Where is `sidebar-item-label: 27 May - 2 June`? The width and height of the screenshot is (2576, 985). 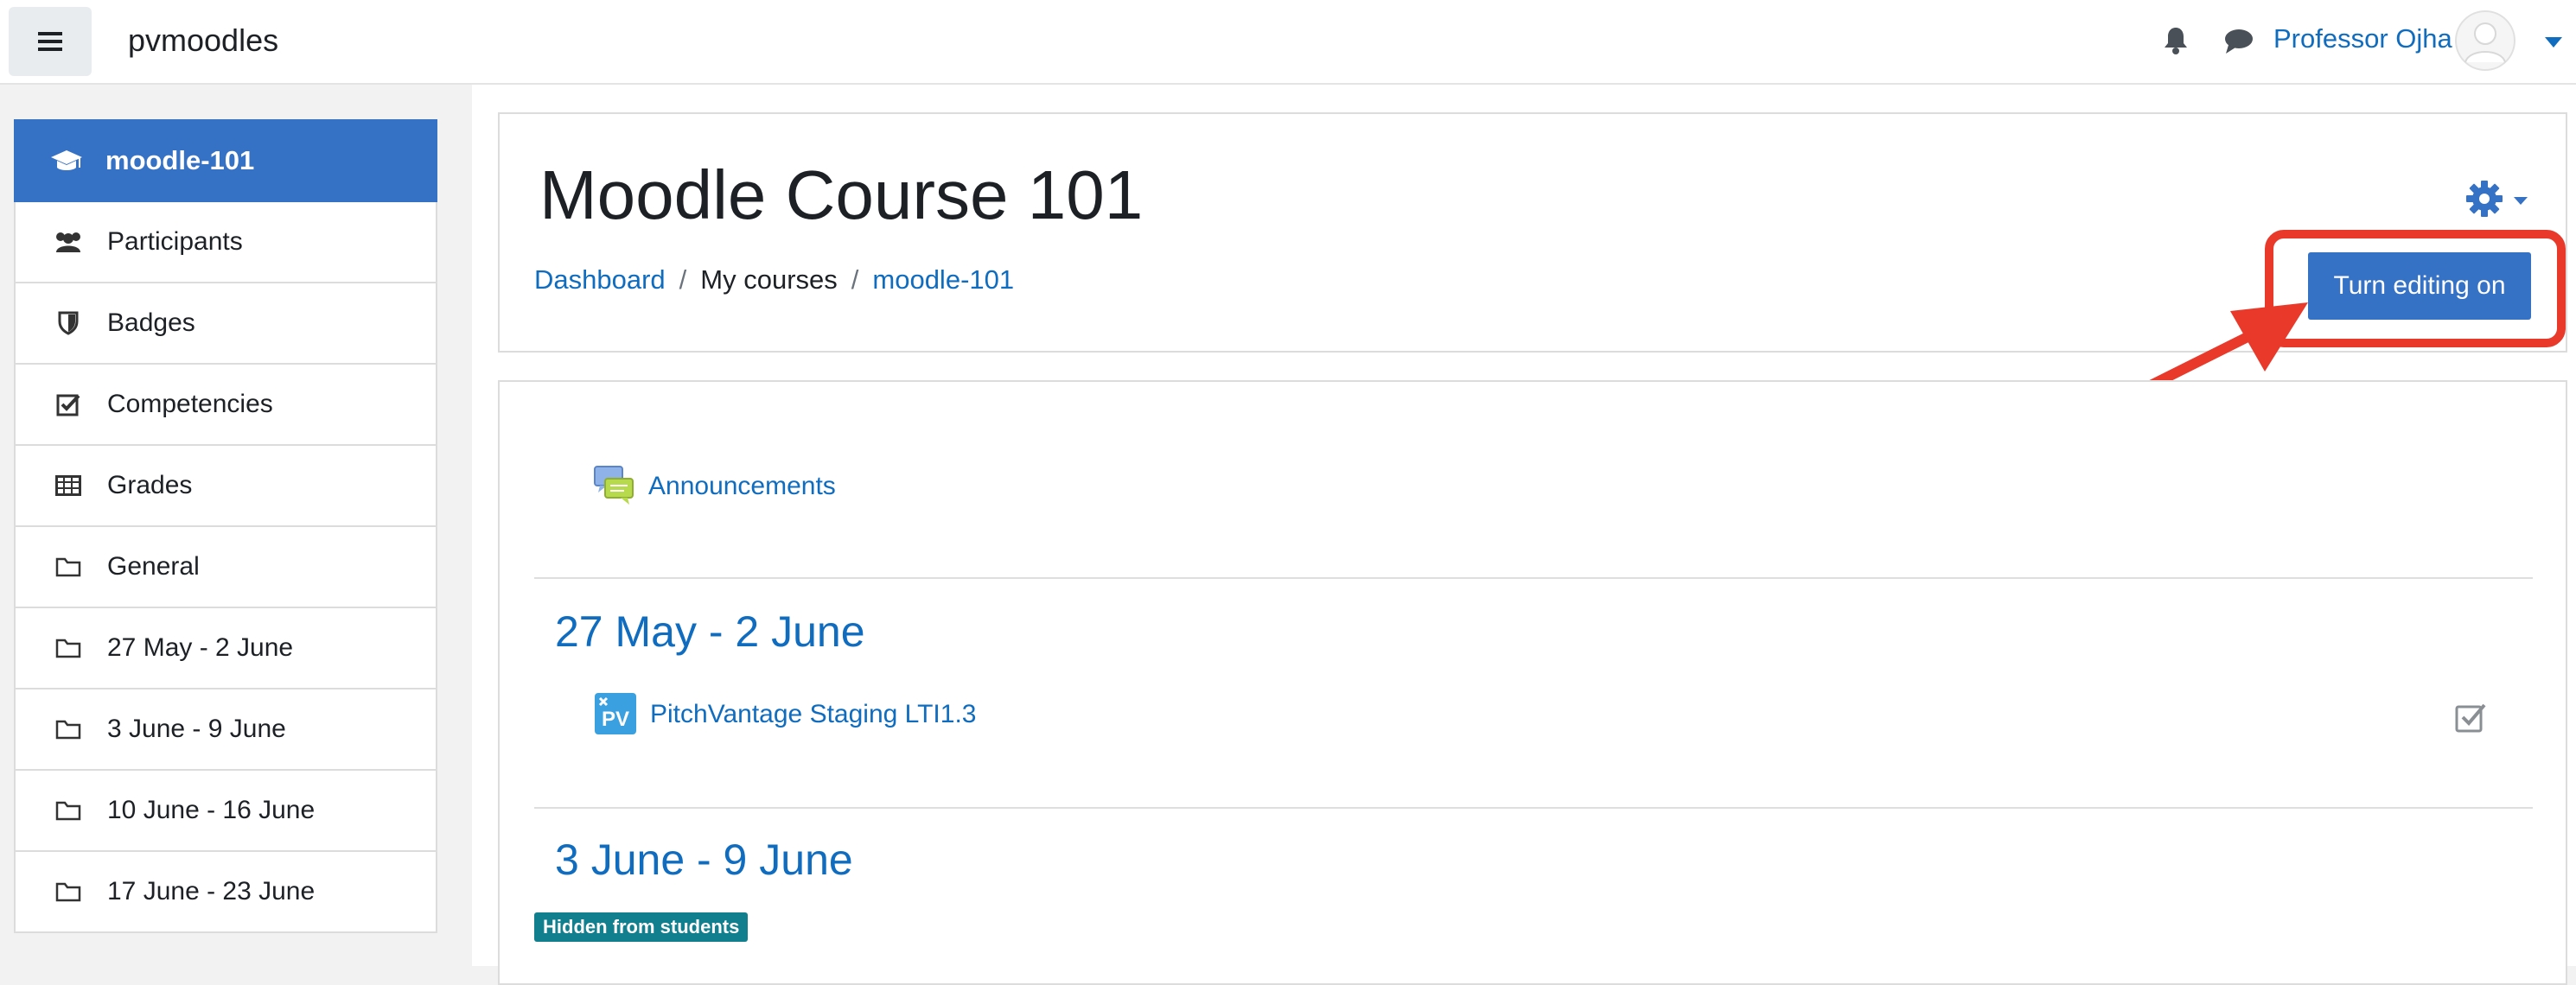
sidebar-item-label: 27 May - 2 June is located at coordinates (200, 647).